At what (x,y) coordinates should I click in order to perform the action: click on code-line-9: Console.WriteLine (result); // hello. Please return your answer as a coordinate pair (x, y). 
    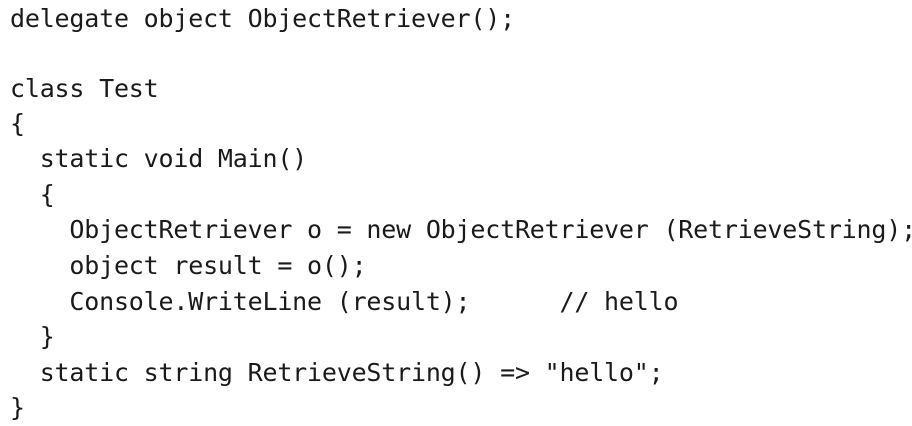
    Looking at the image, I should click on (344, 301).